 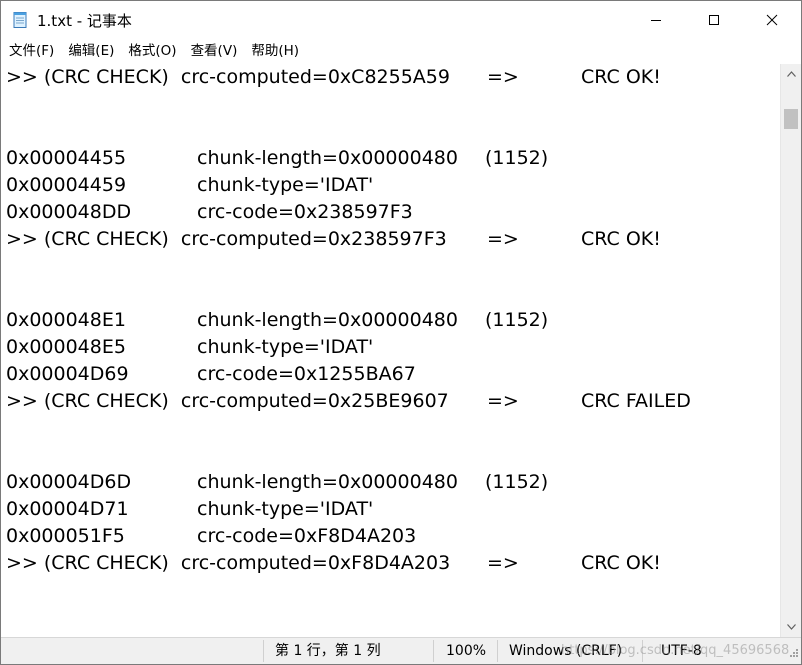 What do you see at coordinates (91, 51) in the screenshot?
I see `menu-edit: 编辑(E)` at bounding box center [91, 51].